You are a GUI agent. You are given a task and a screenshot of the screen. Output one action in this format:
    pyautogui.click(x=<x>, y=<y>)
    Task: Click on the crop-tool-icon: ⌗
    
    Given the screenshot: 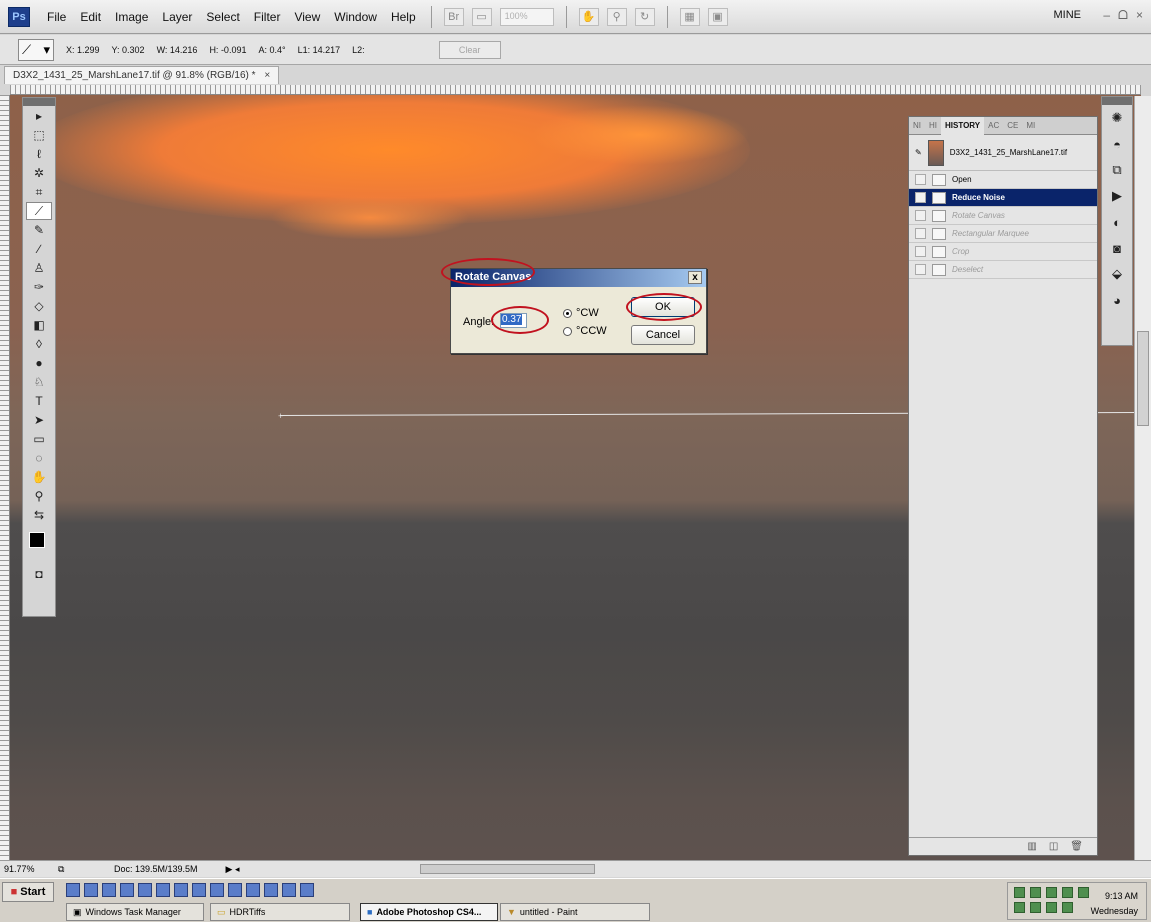 What is the action you would take?
    pyautogui.click(x=39, y=192)
    